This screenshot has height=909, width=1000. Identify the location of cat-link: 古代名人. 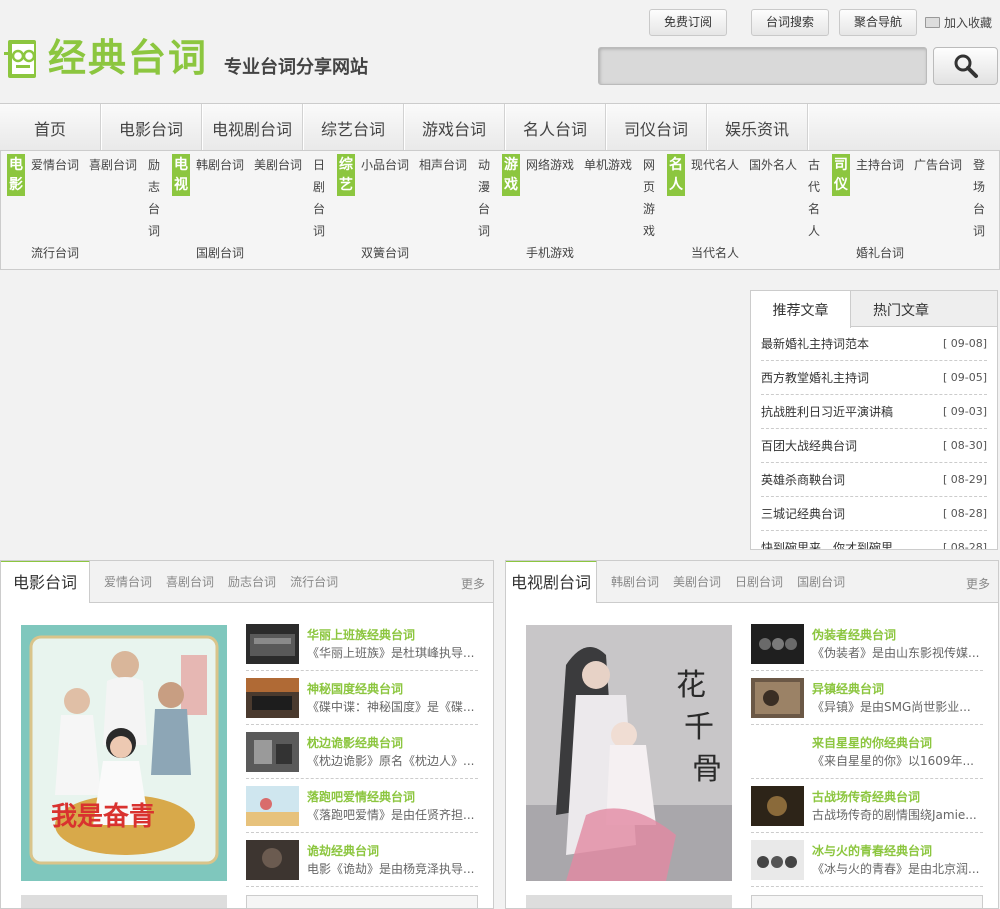
(814, 198).